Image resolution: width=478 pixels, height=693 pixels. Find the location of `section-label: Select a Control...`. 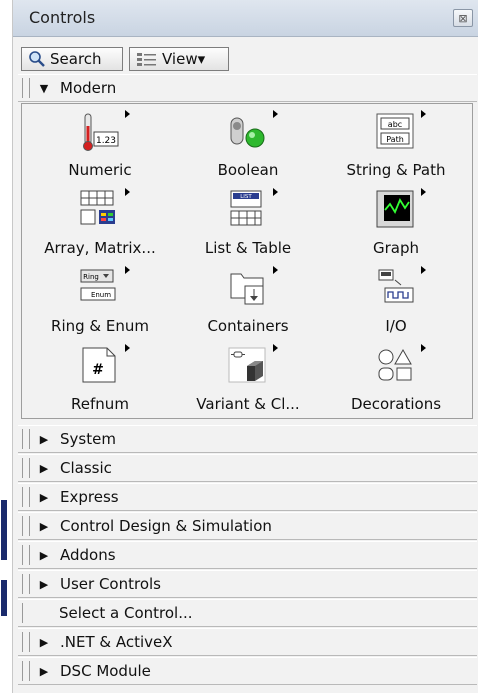

section-label: Select a Control... is located at coordinates (126, 613).